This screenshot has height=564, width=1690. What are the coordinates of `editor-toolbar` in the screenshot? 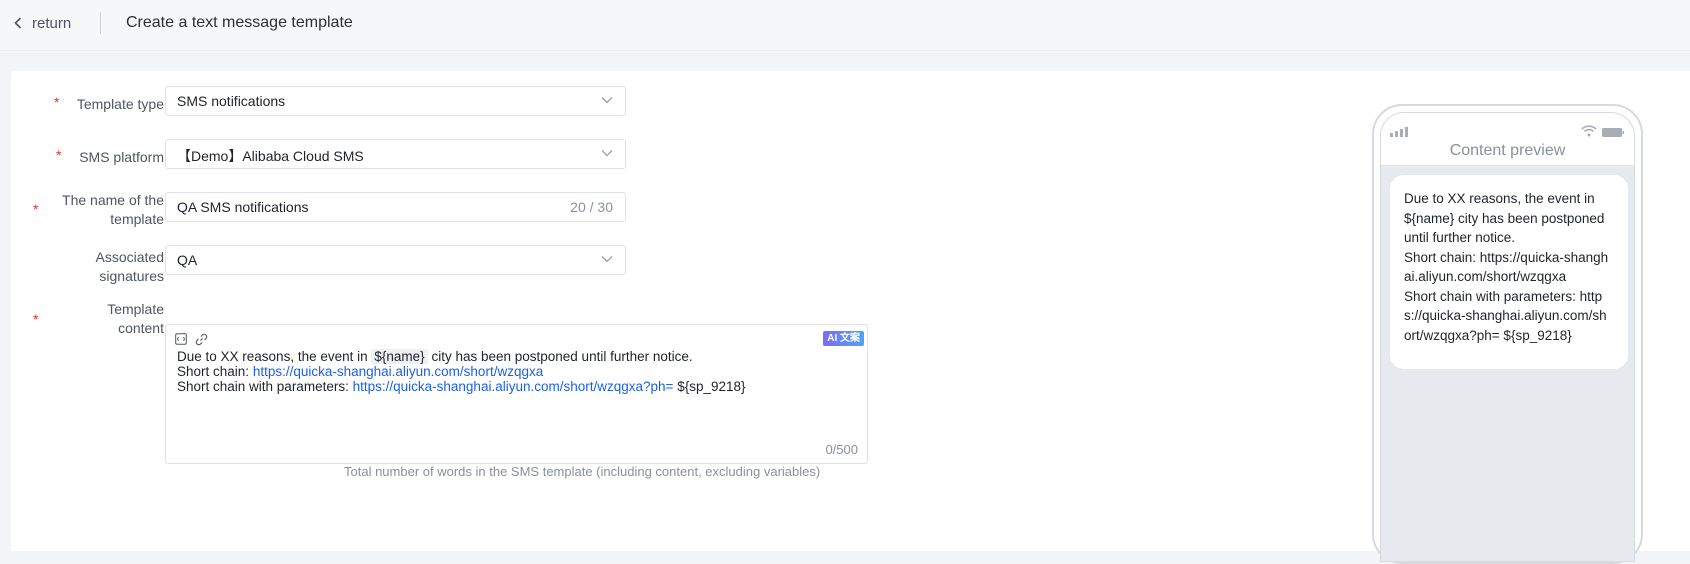 It's located at (191, 339).